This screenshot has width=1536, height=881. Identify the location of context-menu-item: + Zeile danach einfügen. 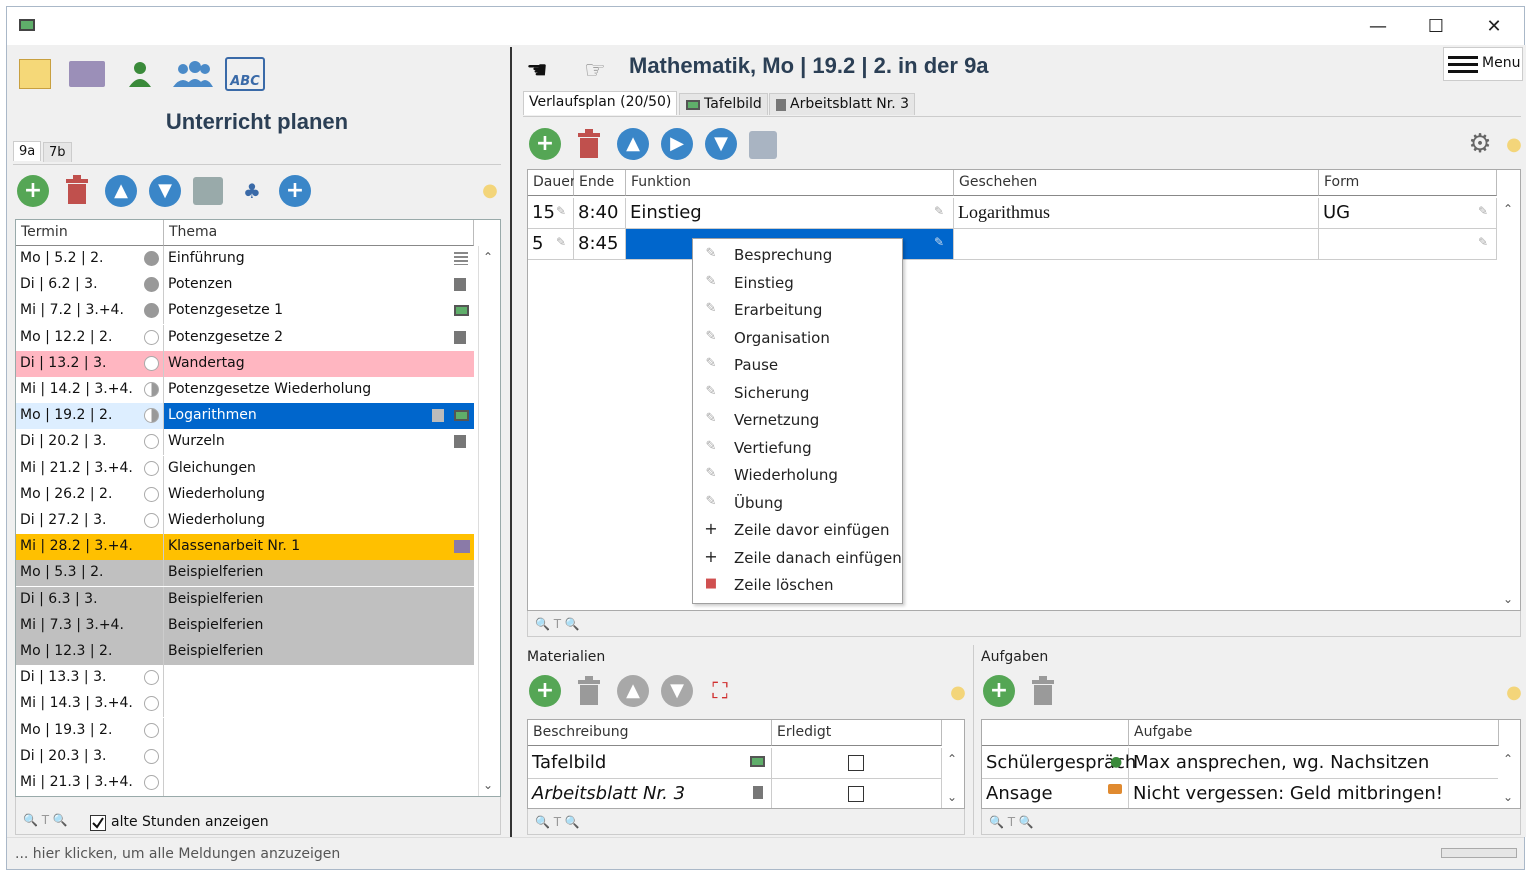
(797, 559).